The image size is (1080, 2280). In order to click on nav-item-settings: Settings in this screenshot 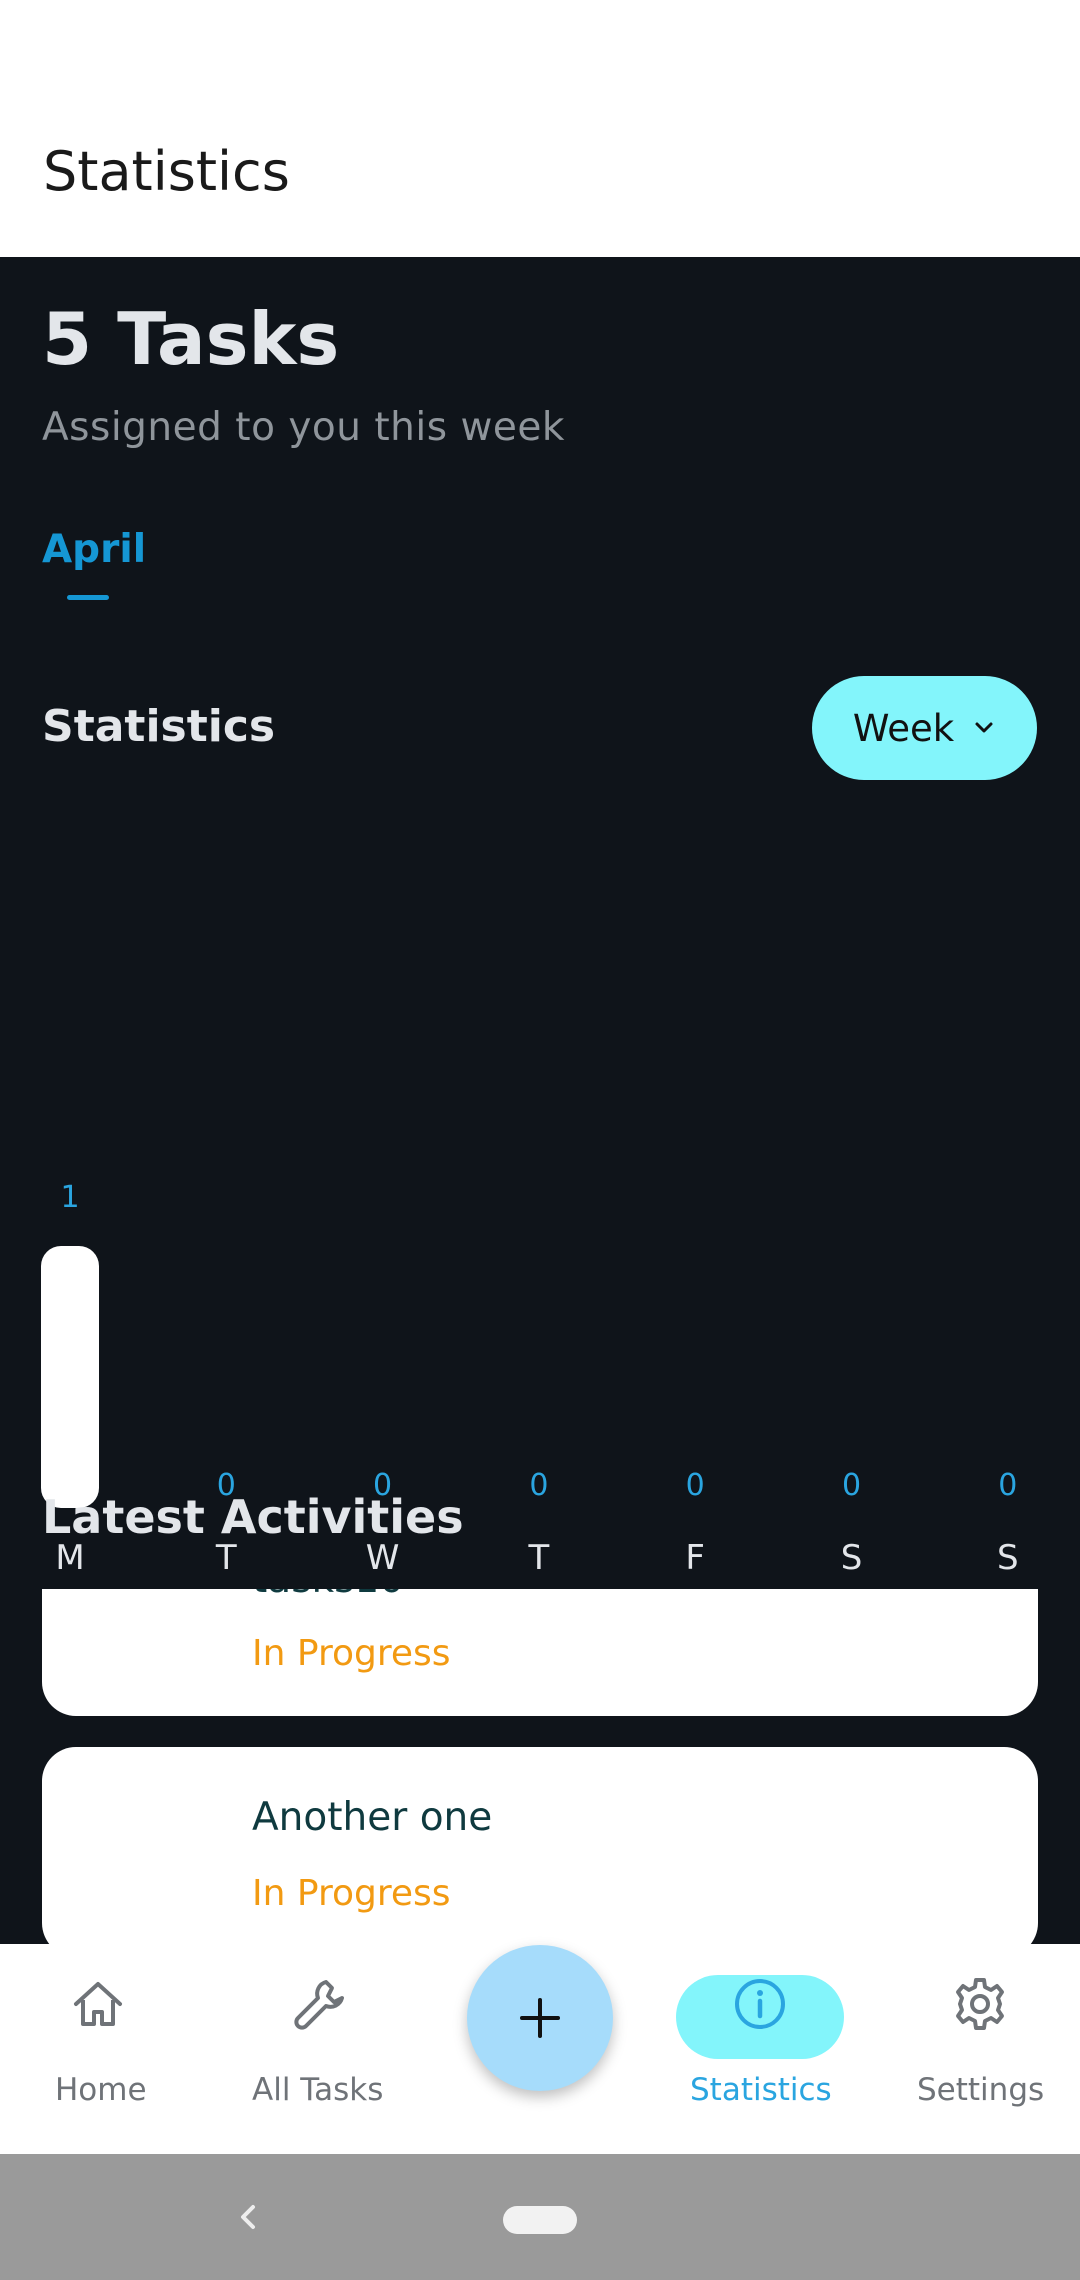, I will do `click(980, 2049)`.